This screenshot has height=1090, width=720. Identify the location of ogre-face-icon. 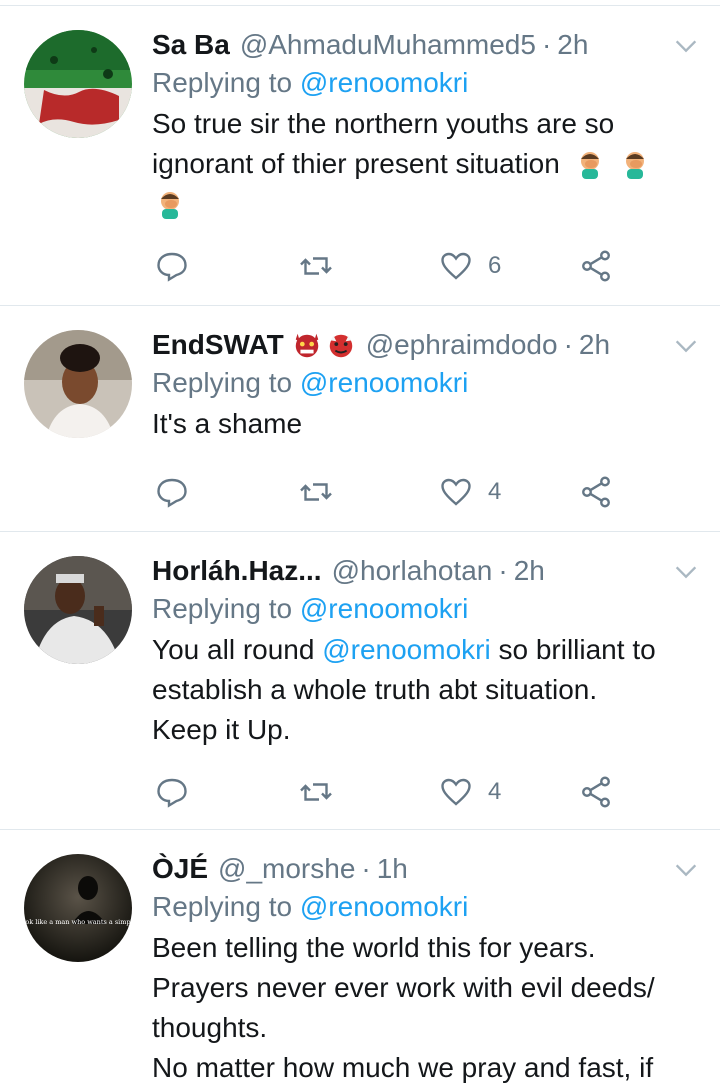
(340, 346).